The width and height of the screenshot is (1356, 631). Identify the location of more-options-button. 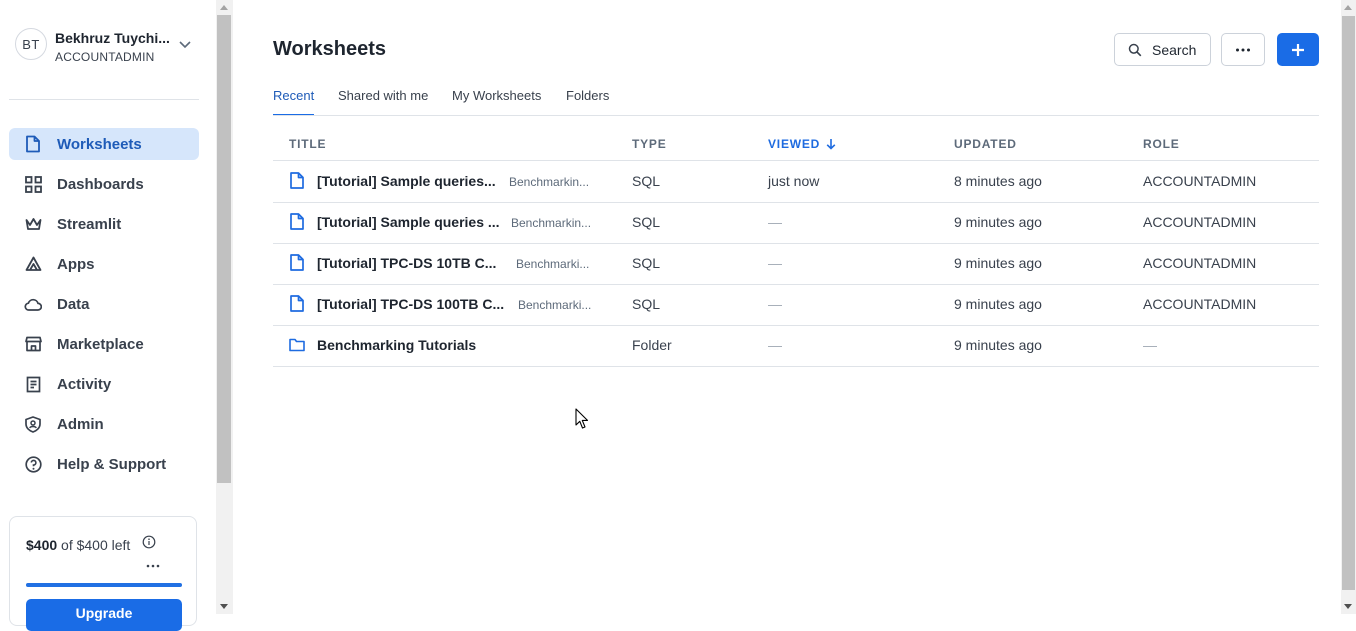
(1243, 49).